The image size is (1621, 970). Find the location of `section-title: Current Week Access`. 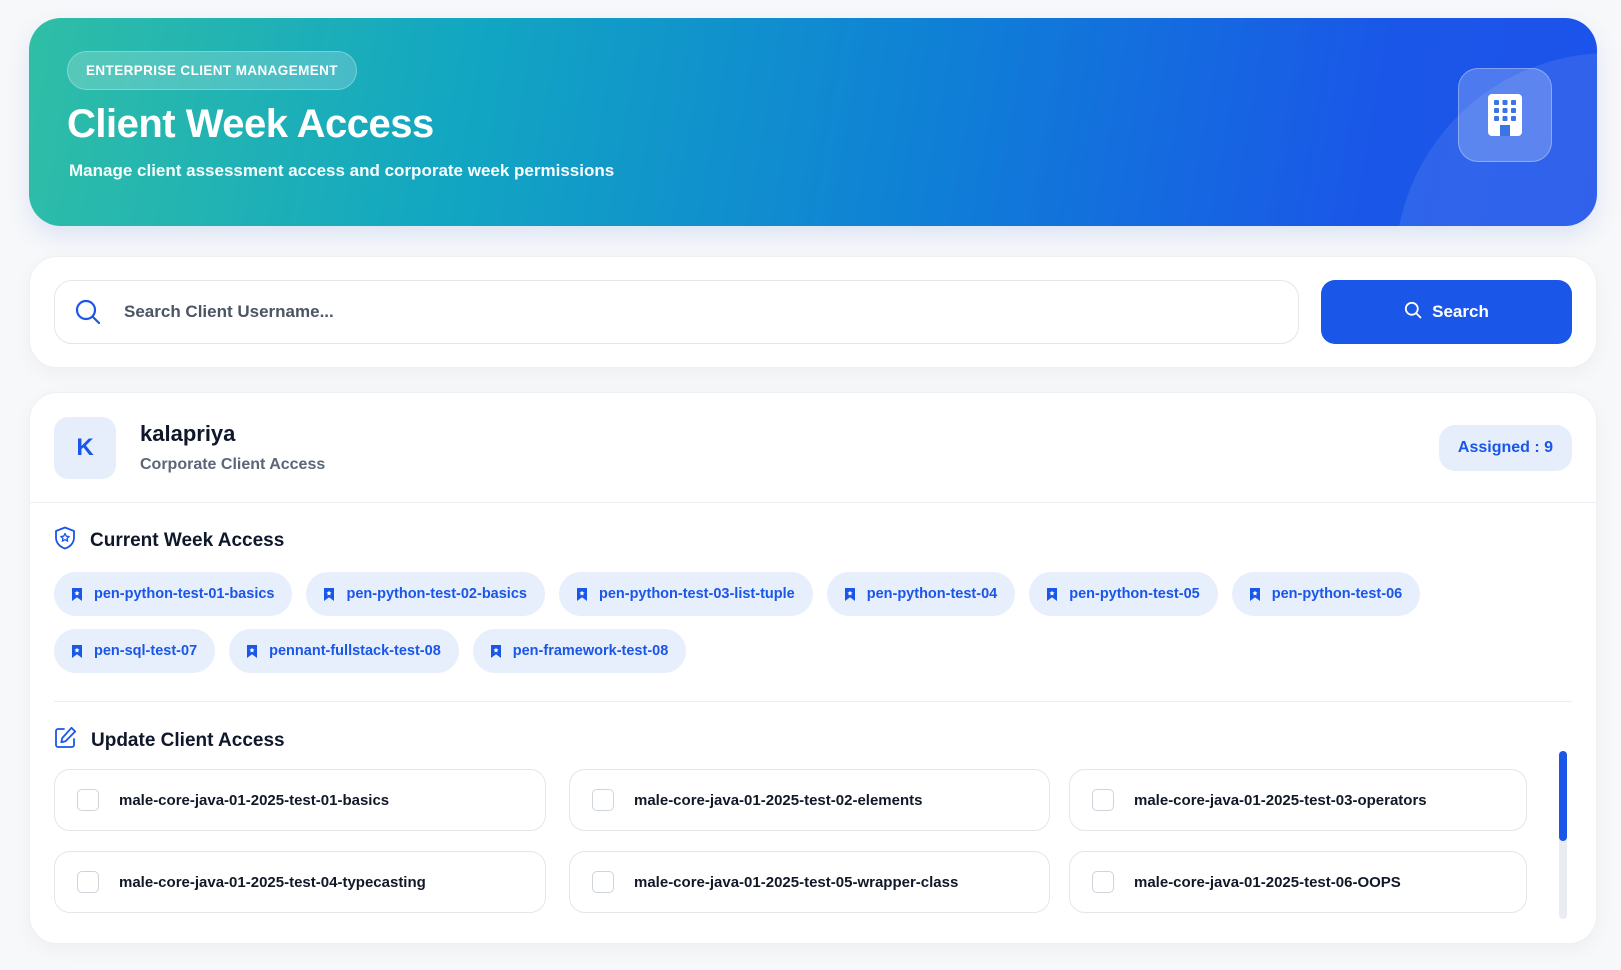

section-title: Current Week Access is located at coordinates (187, 540).